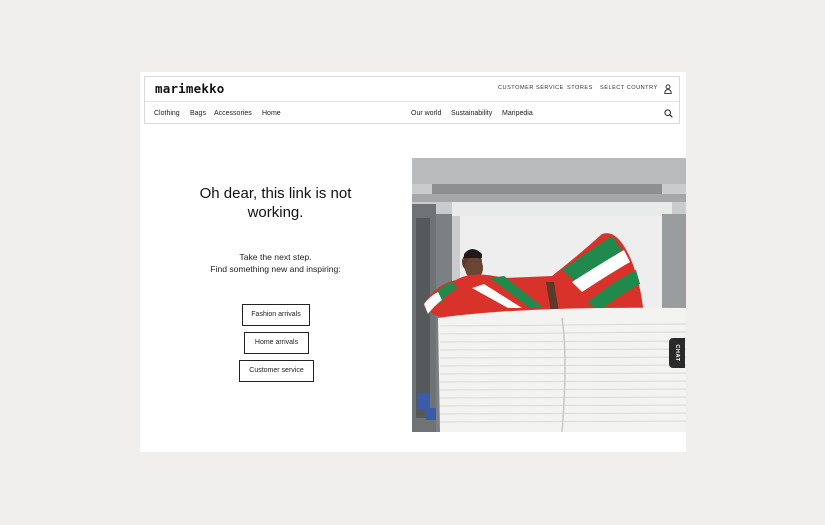  I want to click on nav-bags: Bags, so click(198, 113).